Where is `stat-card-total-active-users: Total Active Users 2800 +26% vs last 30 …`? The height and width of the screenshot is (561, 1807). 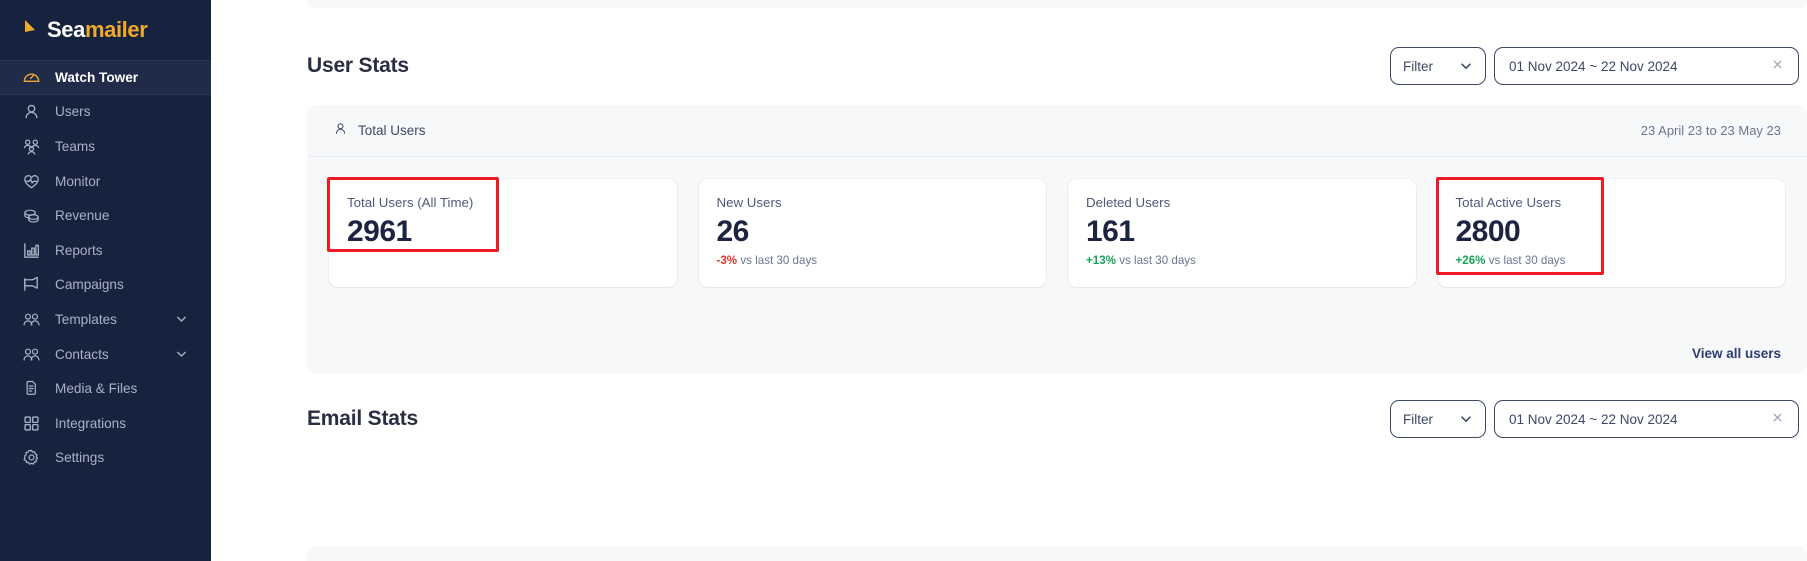 stat-card-total-active-users: Total Active Users 2800 +26% vs last 30 … is located at coordinates (1610, 232).